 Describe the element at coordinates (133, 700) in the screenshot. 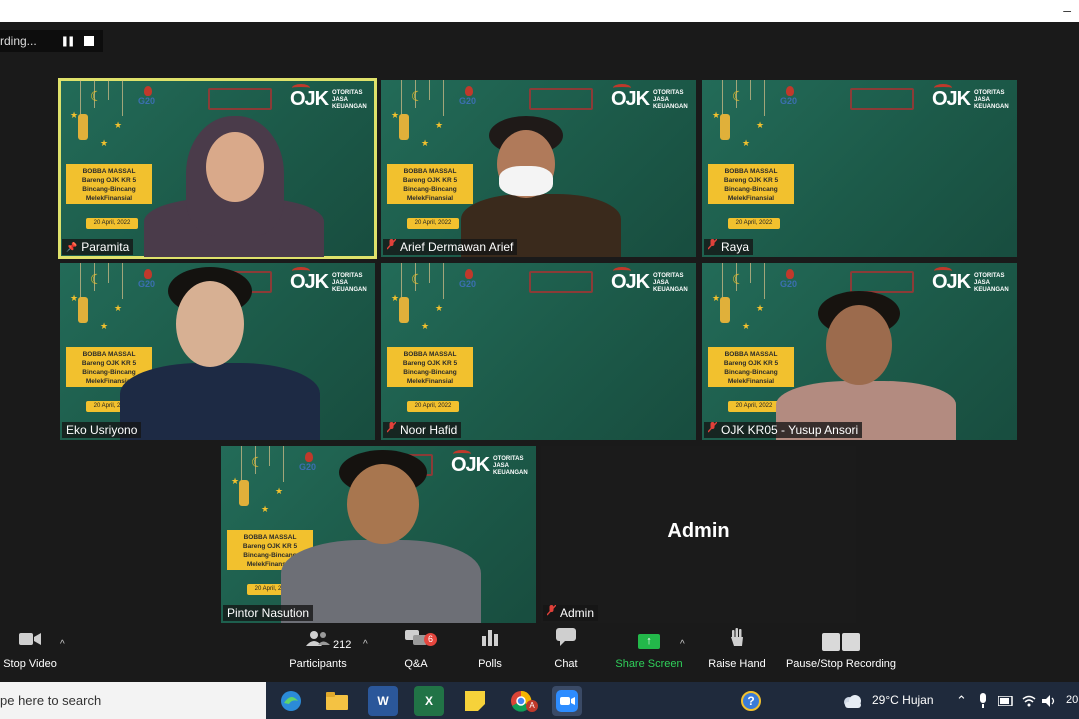

I see `taskbar-search-input: pe here to search` at that location.